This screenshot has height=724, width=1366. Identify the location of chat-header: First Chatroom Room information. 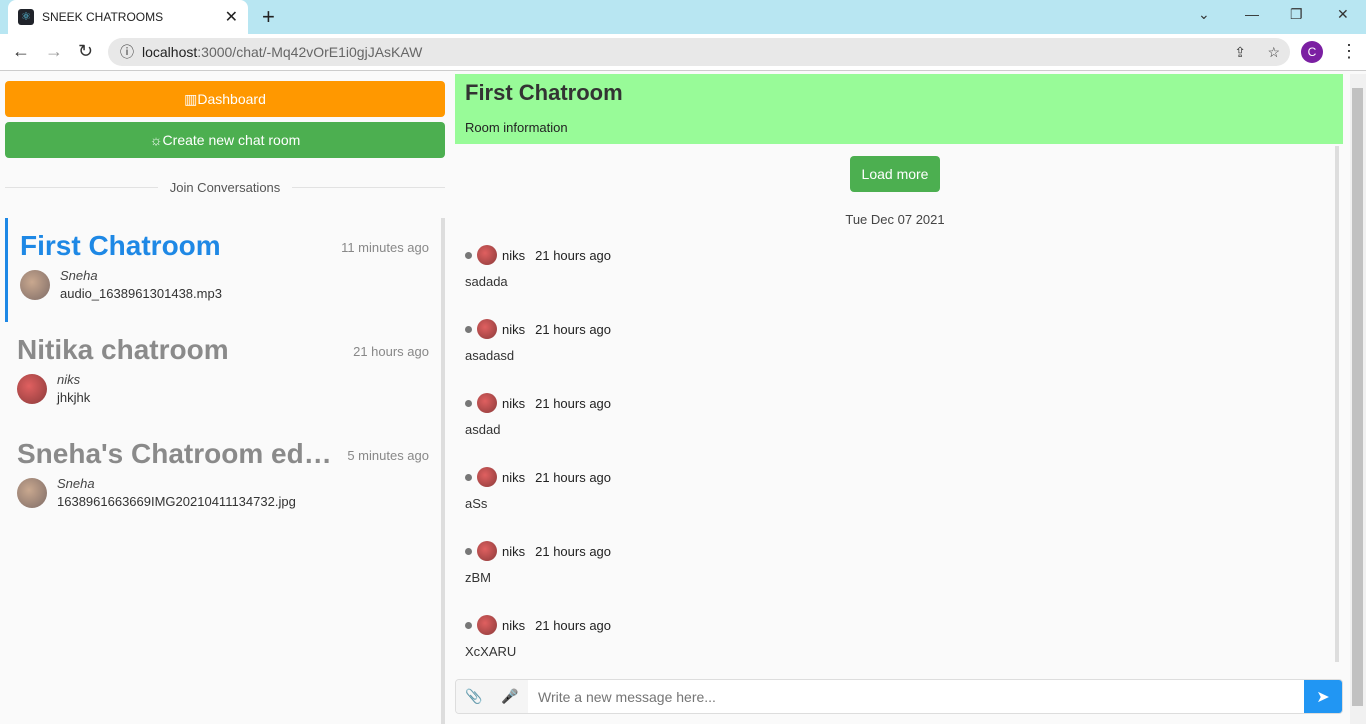
(899, 109).